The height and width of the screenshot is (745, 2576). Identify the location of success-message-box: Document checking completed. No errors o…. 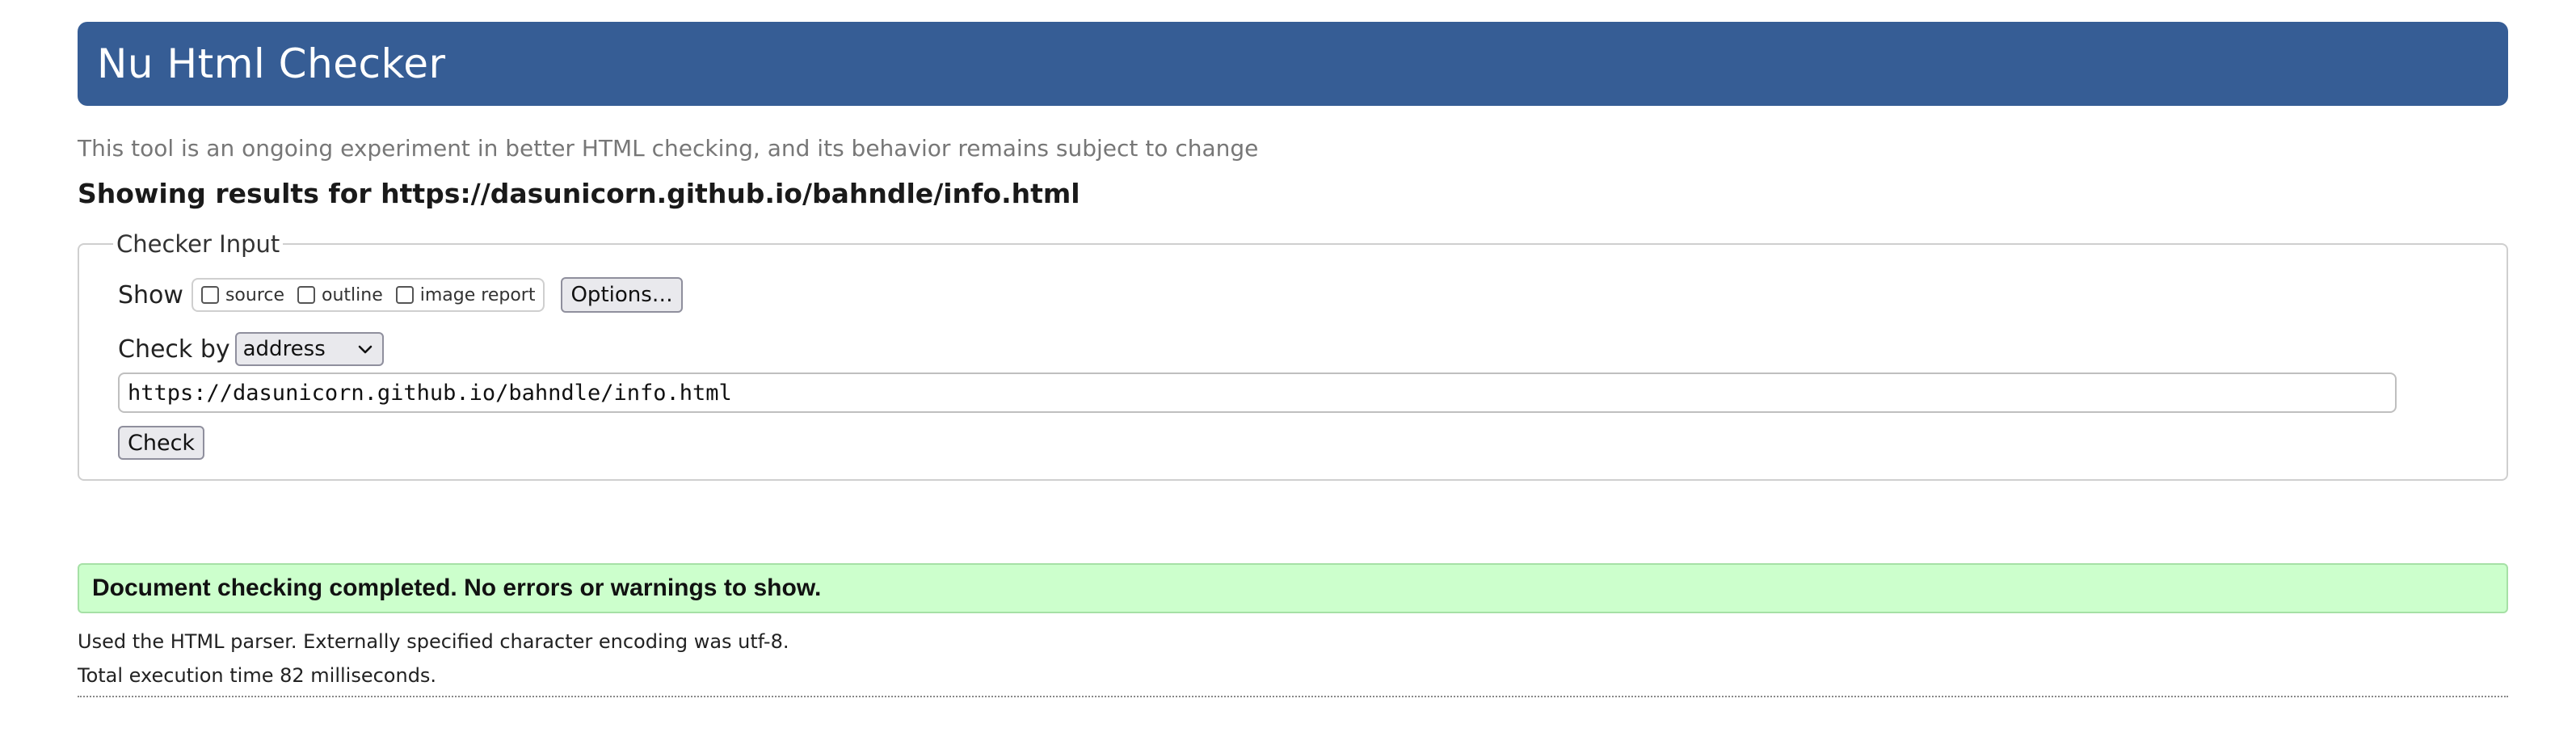
(1293, 588).